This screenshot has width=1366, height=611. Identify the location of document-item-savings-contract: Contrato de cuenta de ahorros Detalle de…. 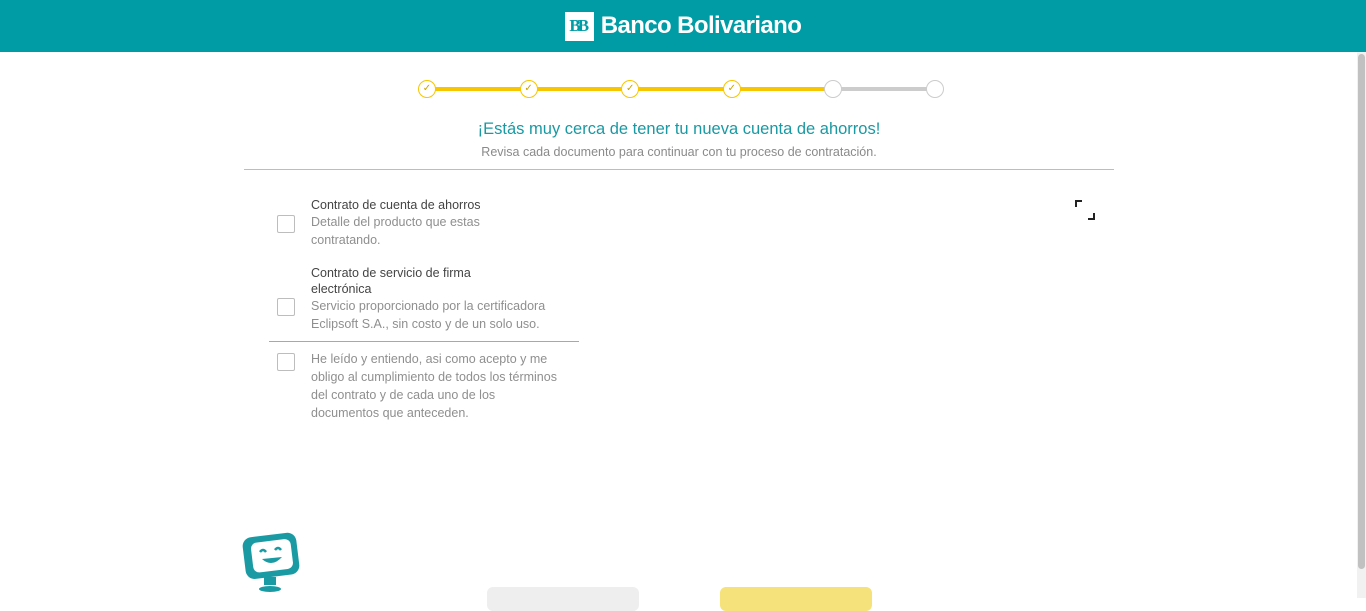
(424, 224).